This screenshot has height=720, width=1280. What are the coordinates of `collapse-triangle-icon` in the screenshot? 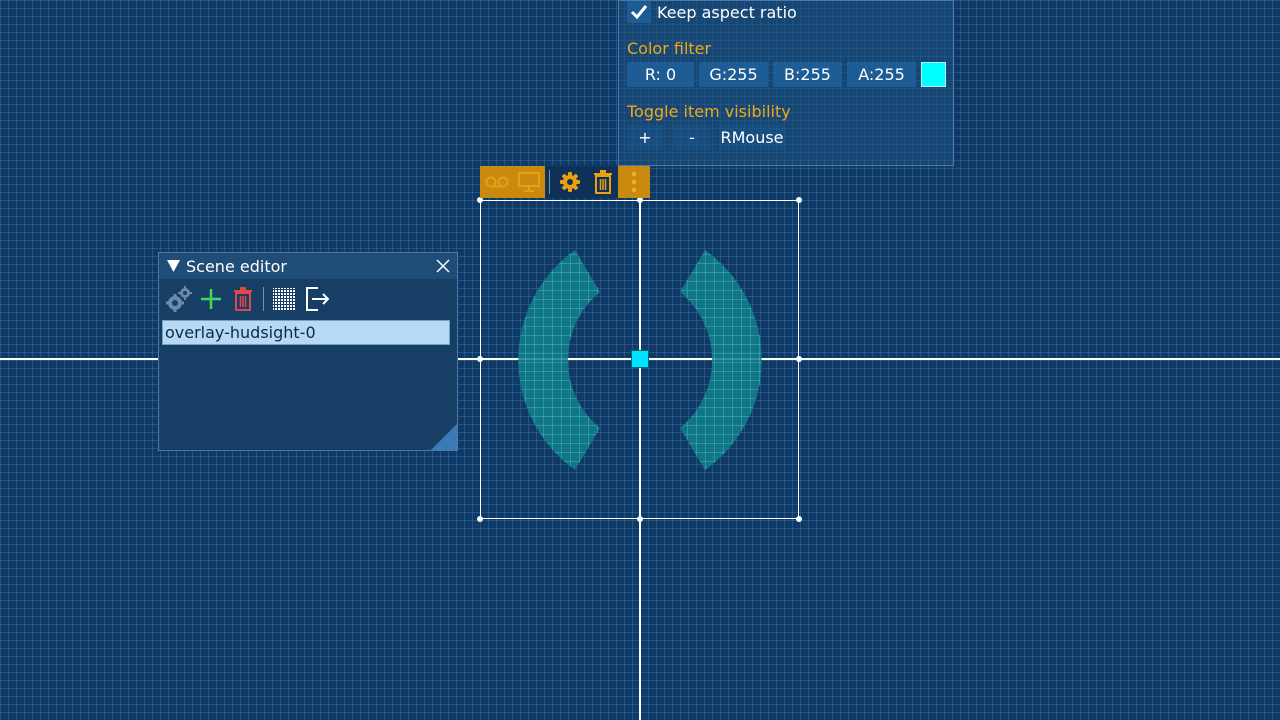 It's located at (173, 266).